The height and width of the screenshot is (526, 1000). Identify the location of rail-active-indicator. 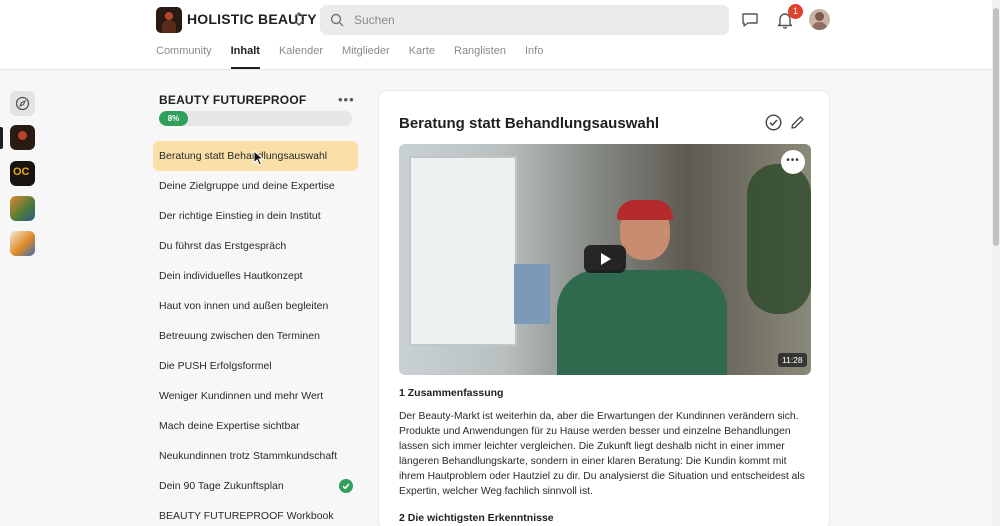
(1, 138).